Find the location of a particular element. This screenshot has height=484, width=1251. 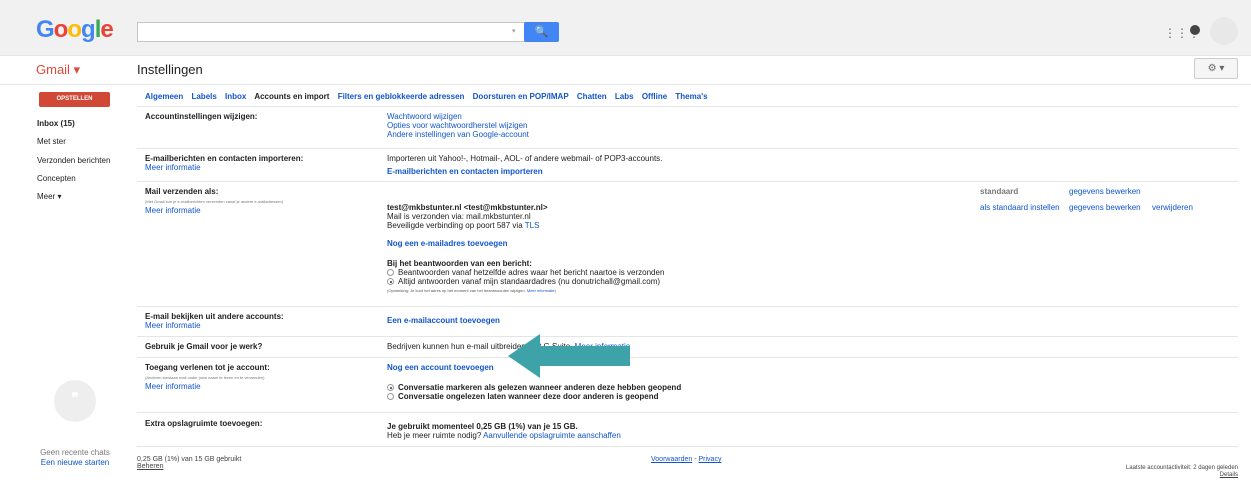

default-badge: standaard is located at coordinates (999, 191).